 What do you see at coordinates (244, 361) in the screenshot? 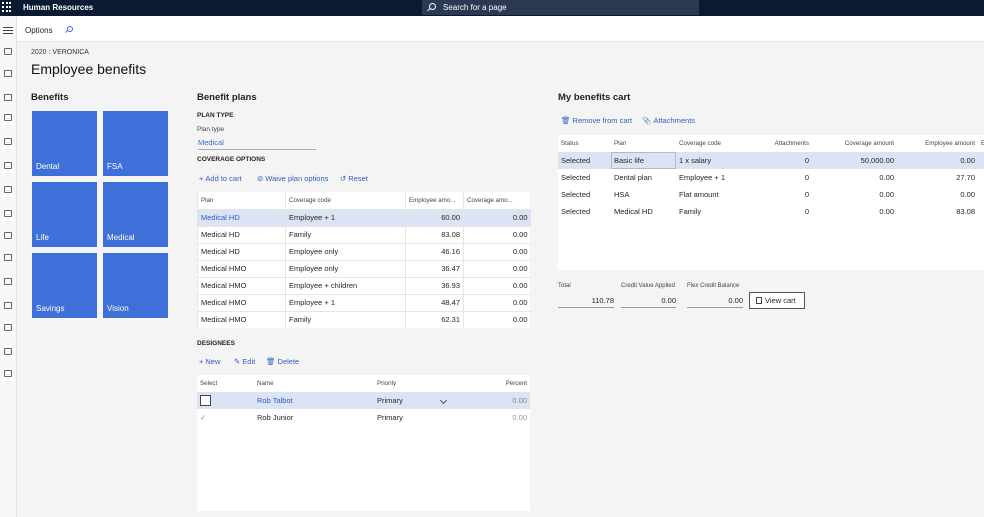
I see `edit-designee-button: ✎ Edit` at bounding box center [244, 361].